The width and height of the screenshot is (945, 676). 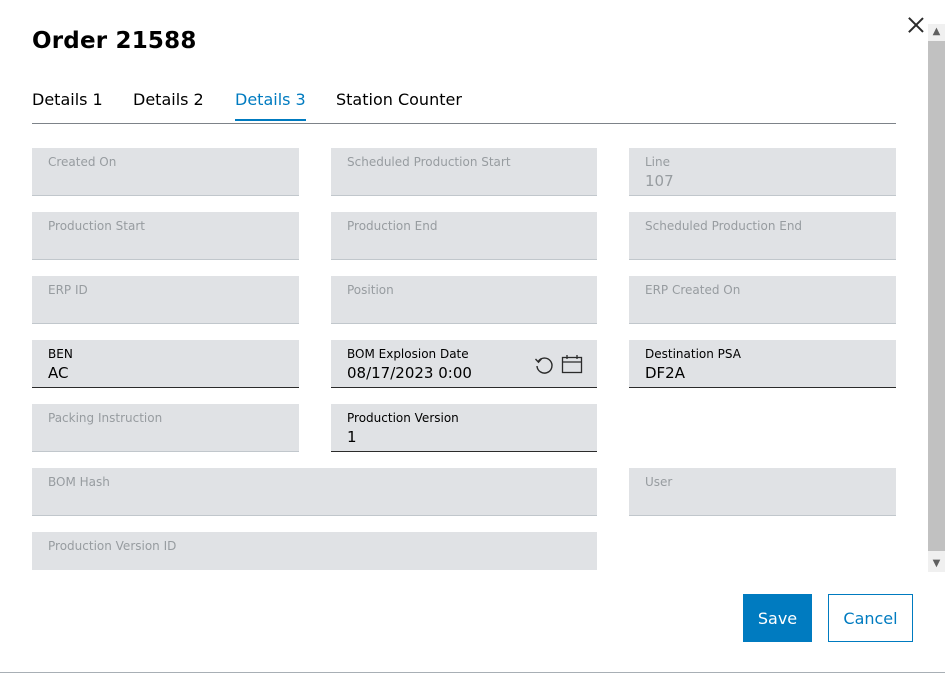 I want to click on date-field-actions, so click(x=558, y=365).